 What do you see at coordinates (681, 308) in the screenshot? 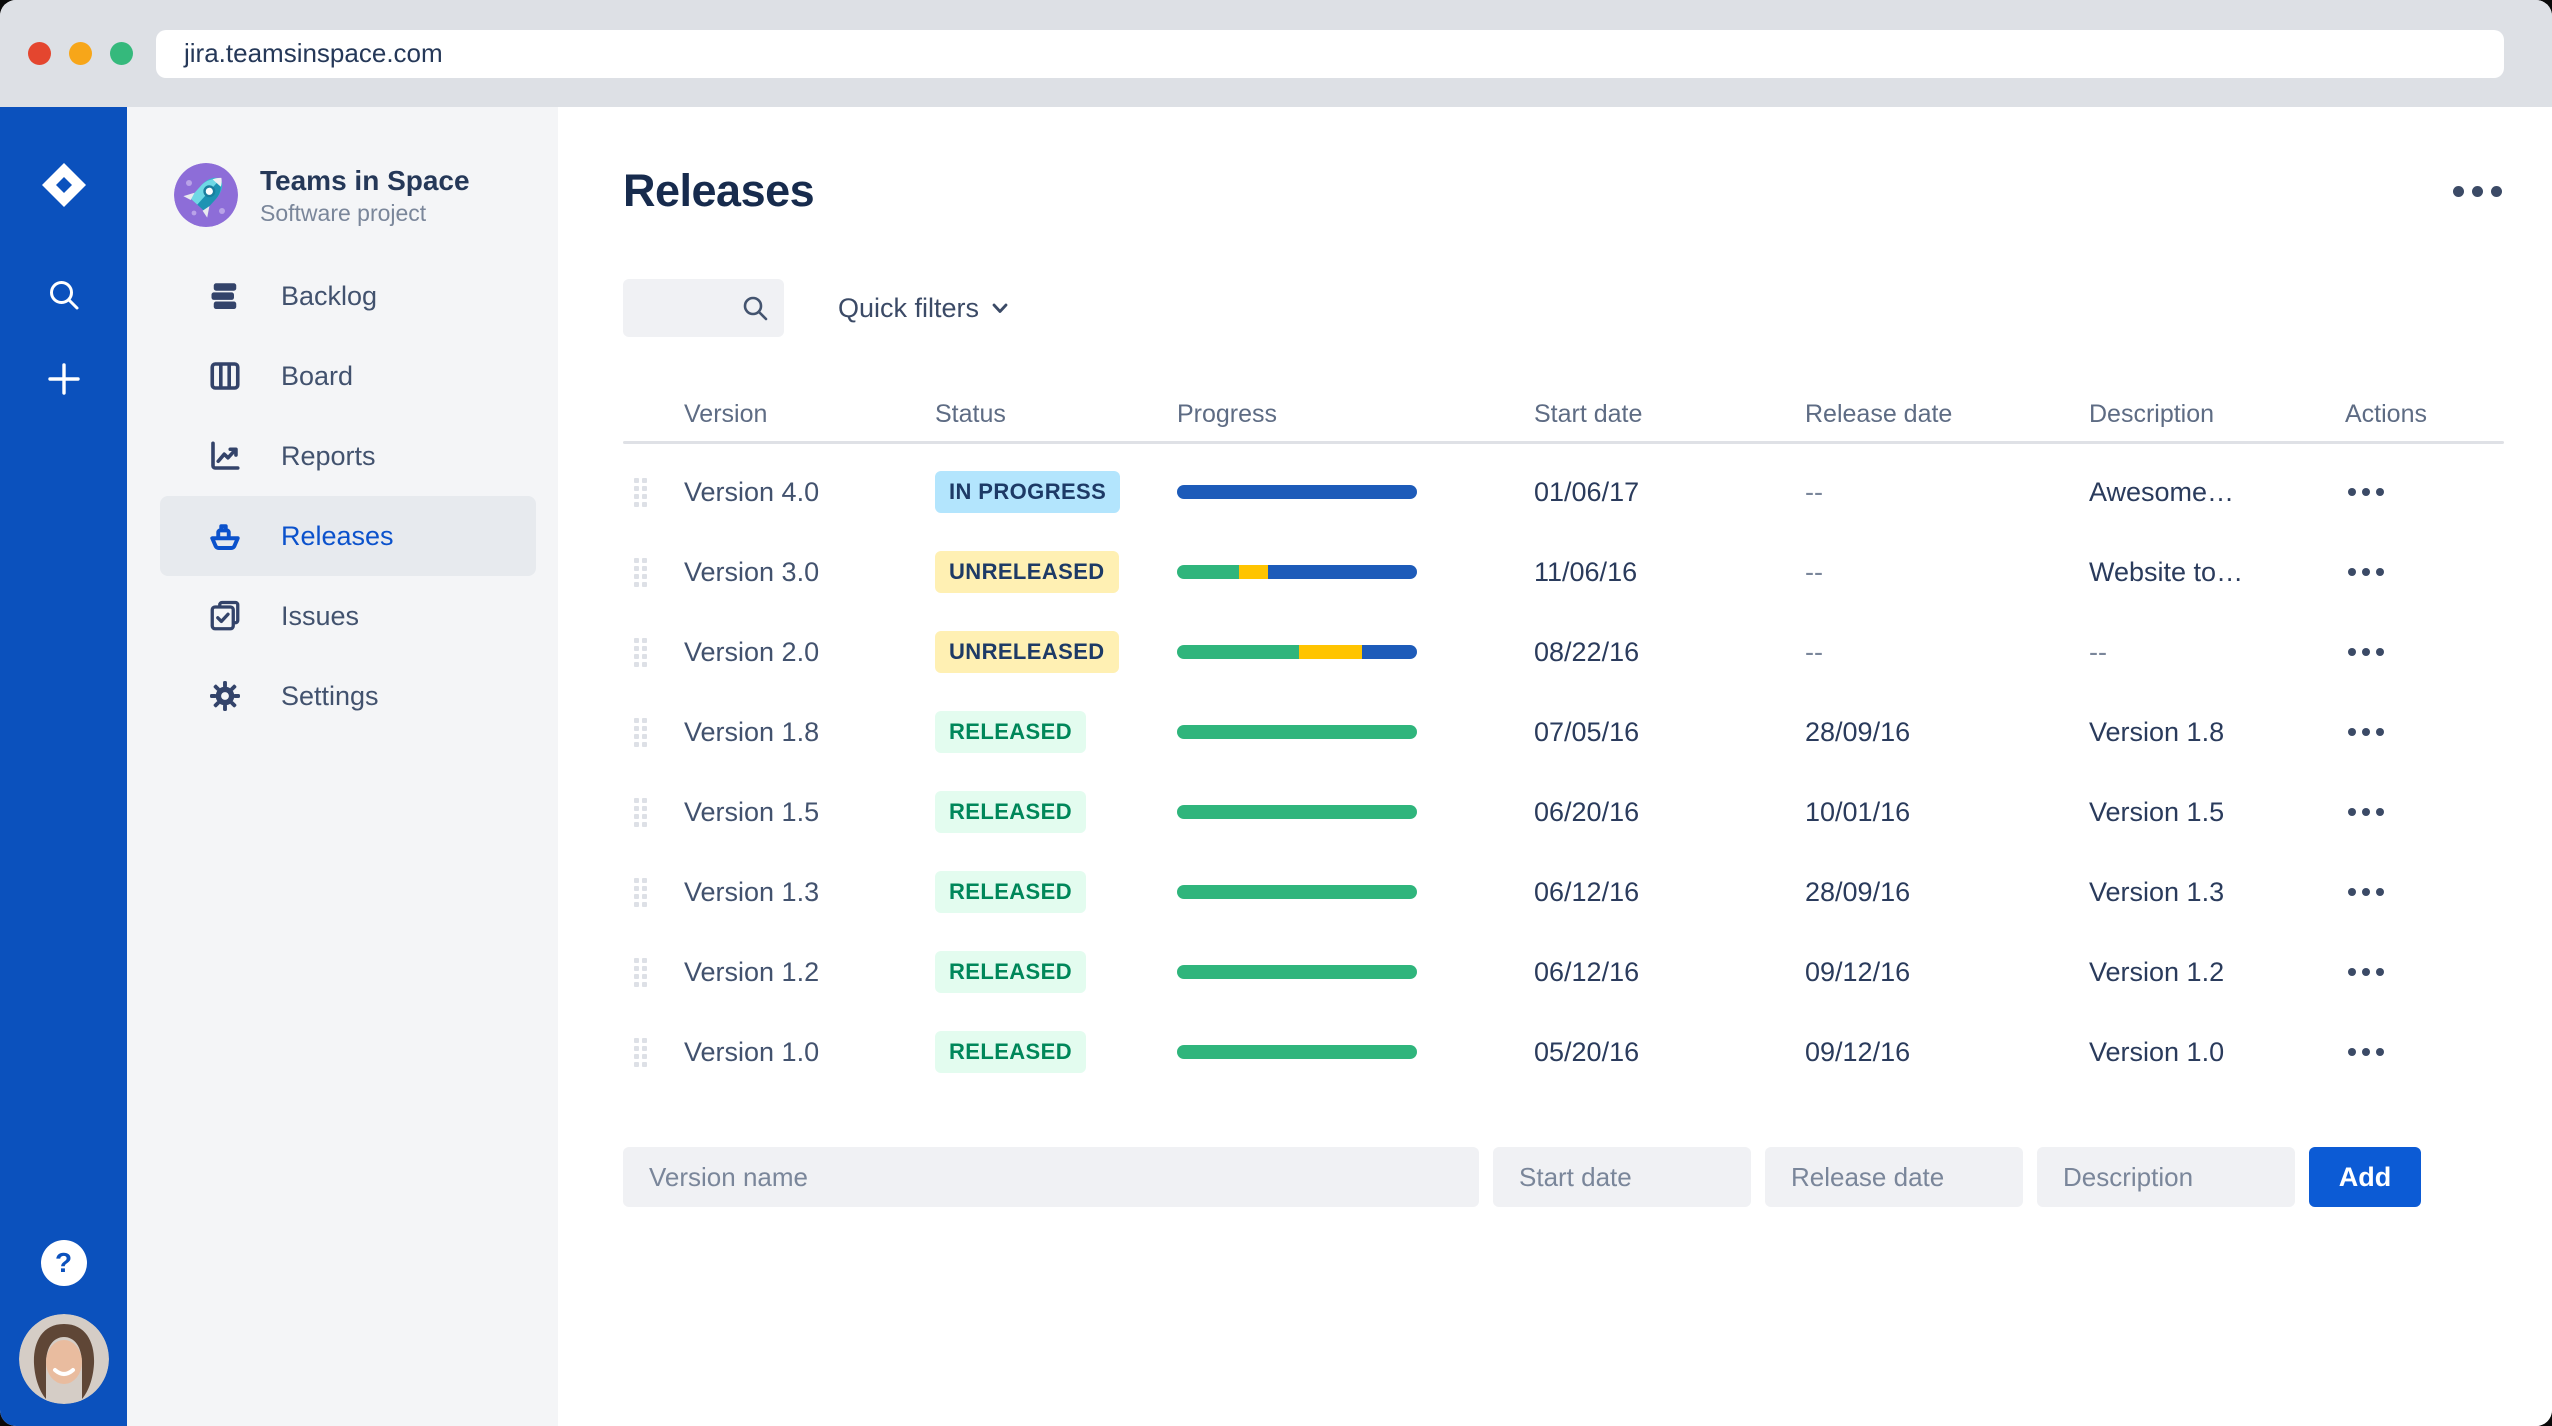
I see `search-input` at bounding box center [681, 308].